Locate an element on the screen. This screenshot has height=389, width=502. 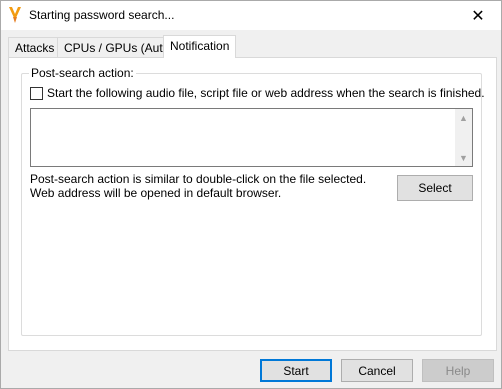
select-button-label: Select is located at coordinates (435, 188).